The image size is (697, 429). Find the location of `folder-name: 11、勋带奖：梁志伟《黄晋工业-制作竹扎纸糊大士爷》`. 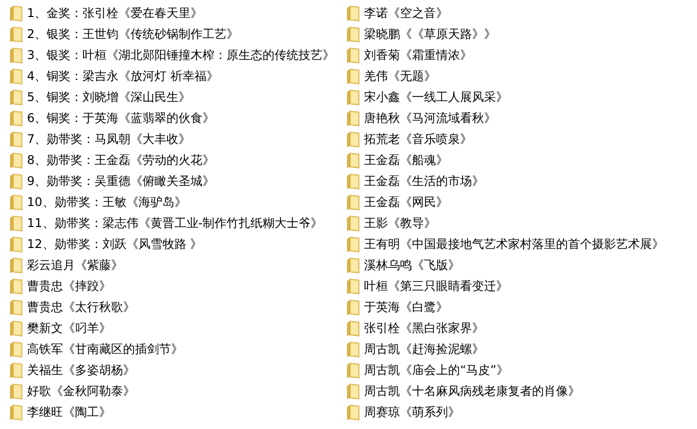

folder-name: 11、勋带奖：梁志伟《黄晋工业-制作竹扎纸糊大士爷》 is located at coordinates (175, 223).